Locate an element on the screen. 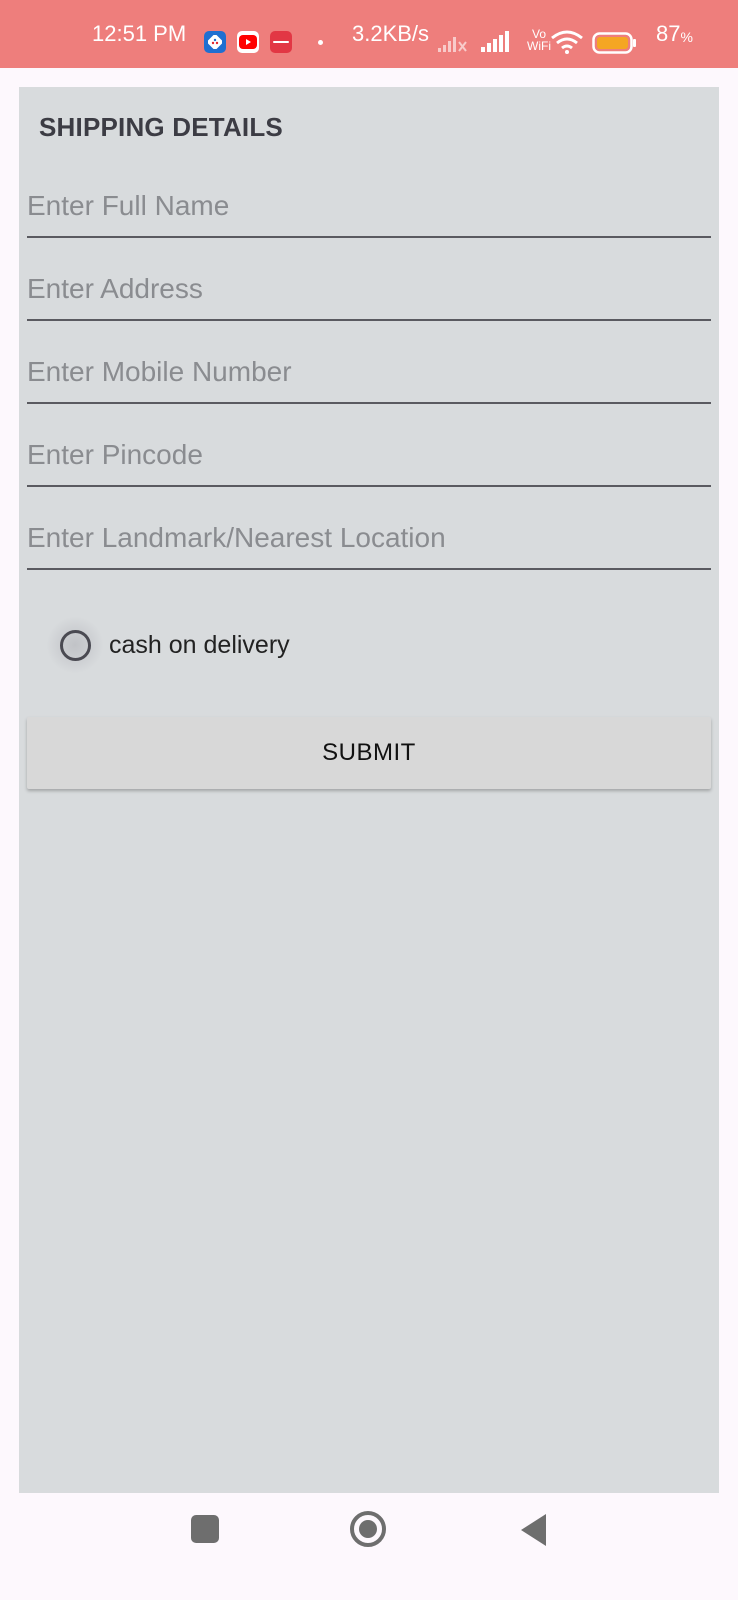  address-input is located at coordinates (369, 289).